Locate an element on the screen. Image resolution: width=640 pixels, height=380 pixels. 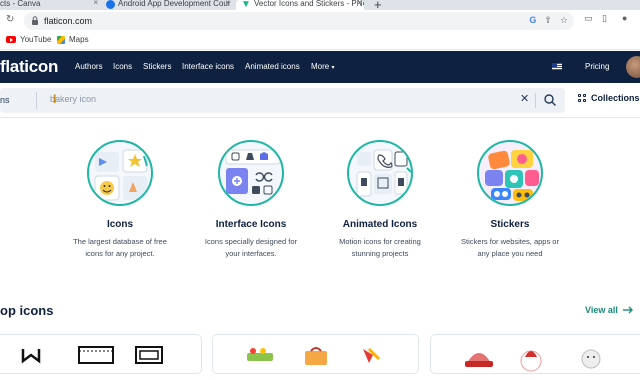
icons-illustration-icon is located at coordinates (120, 173).